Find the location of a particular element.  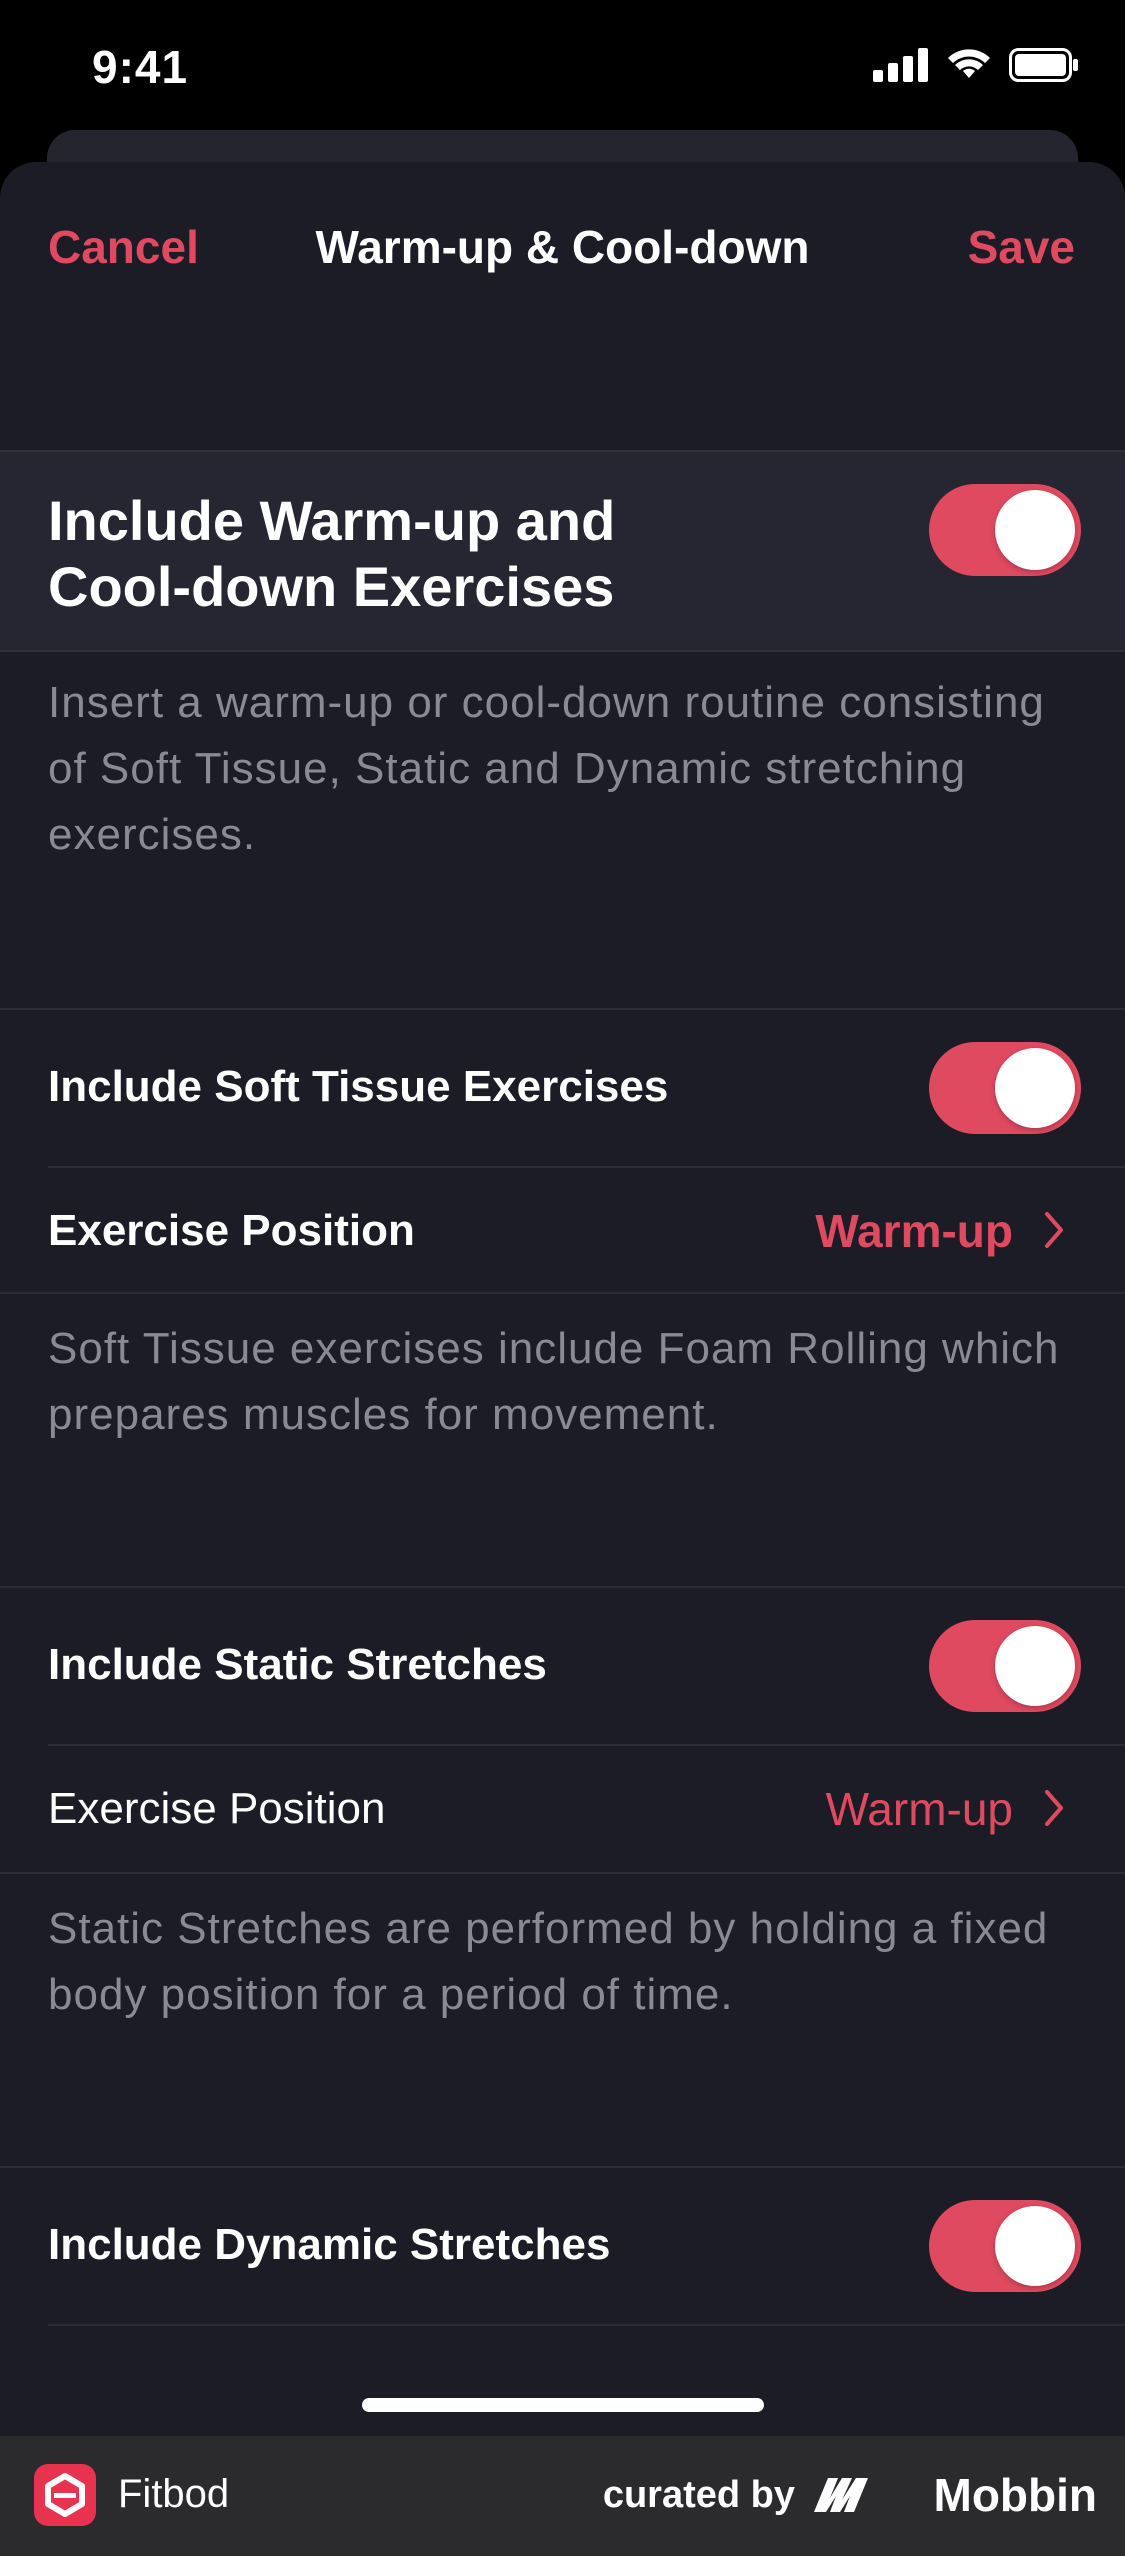

dynamic-label: Include Dynamic Stretches is located at coordinates (329, 2244).